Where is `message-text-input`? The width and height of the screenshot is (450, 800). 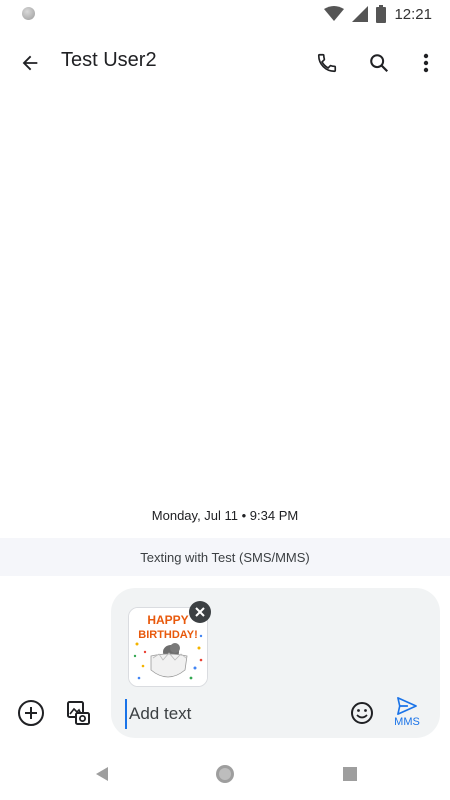
message-text-input is located at coordinates (235, 714).